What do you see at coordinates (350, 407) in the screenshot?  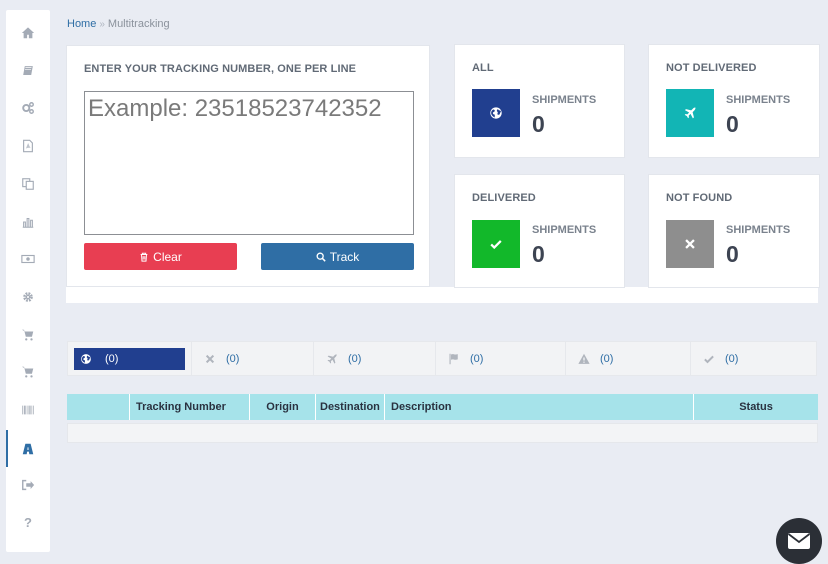 I see `column-header-destination: Destination` at bounding box center [350, 407].